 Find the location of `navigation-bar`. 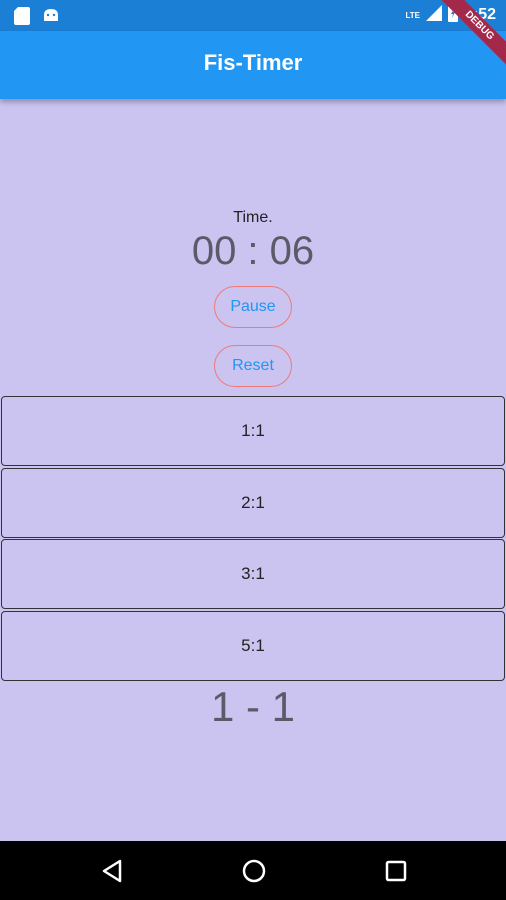

navigation-bar is located at coordinates (253, 870).